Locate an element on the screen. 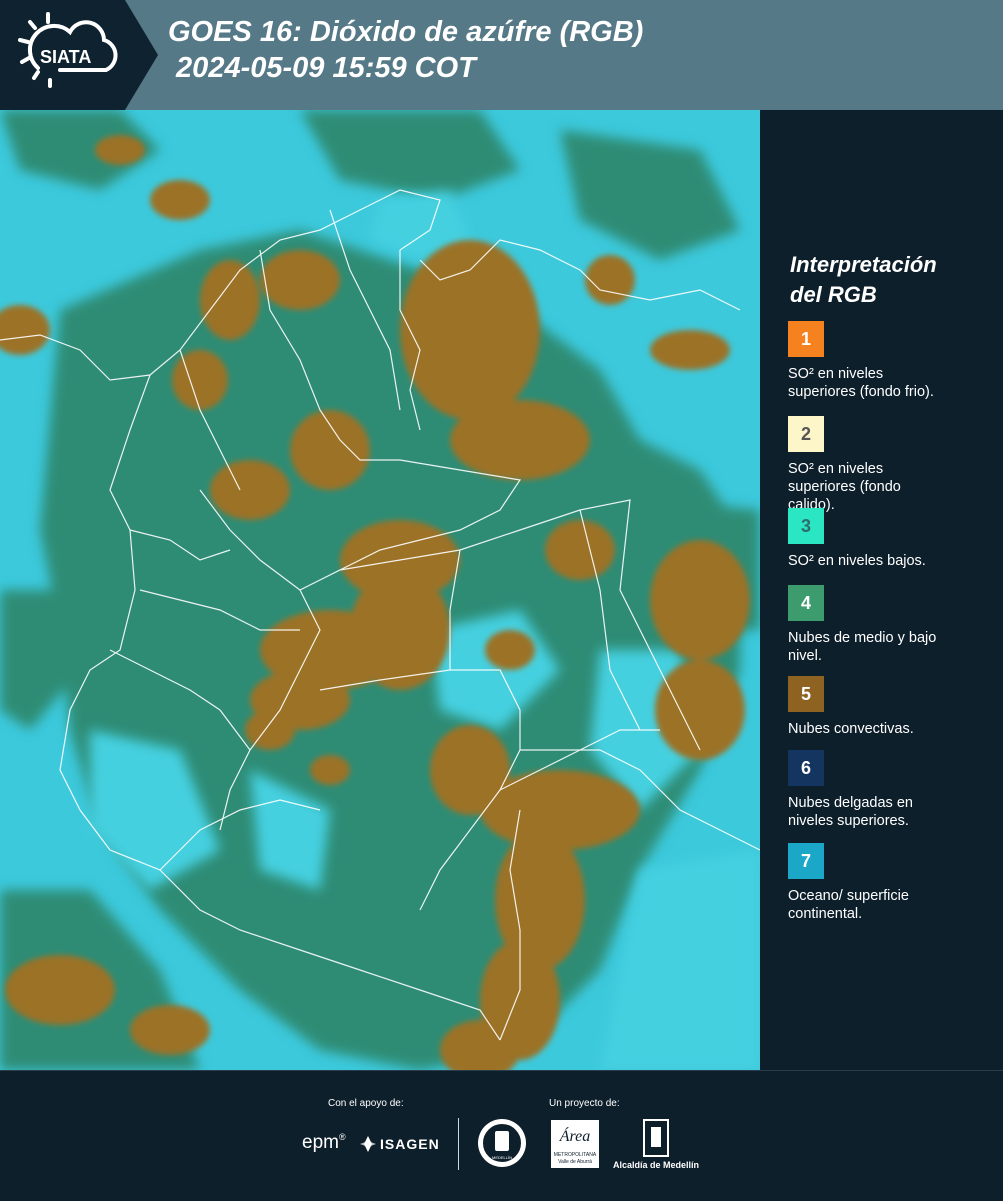  legend-swatch-1: 1 is located at coordinates (806, 339).